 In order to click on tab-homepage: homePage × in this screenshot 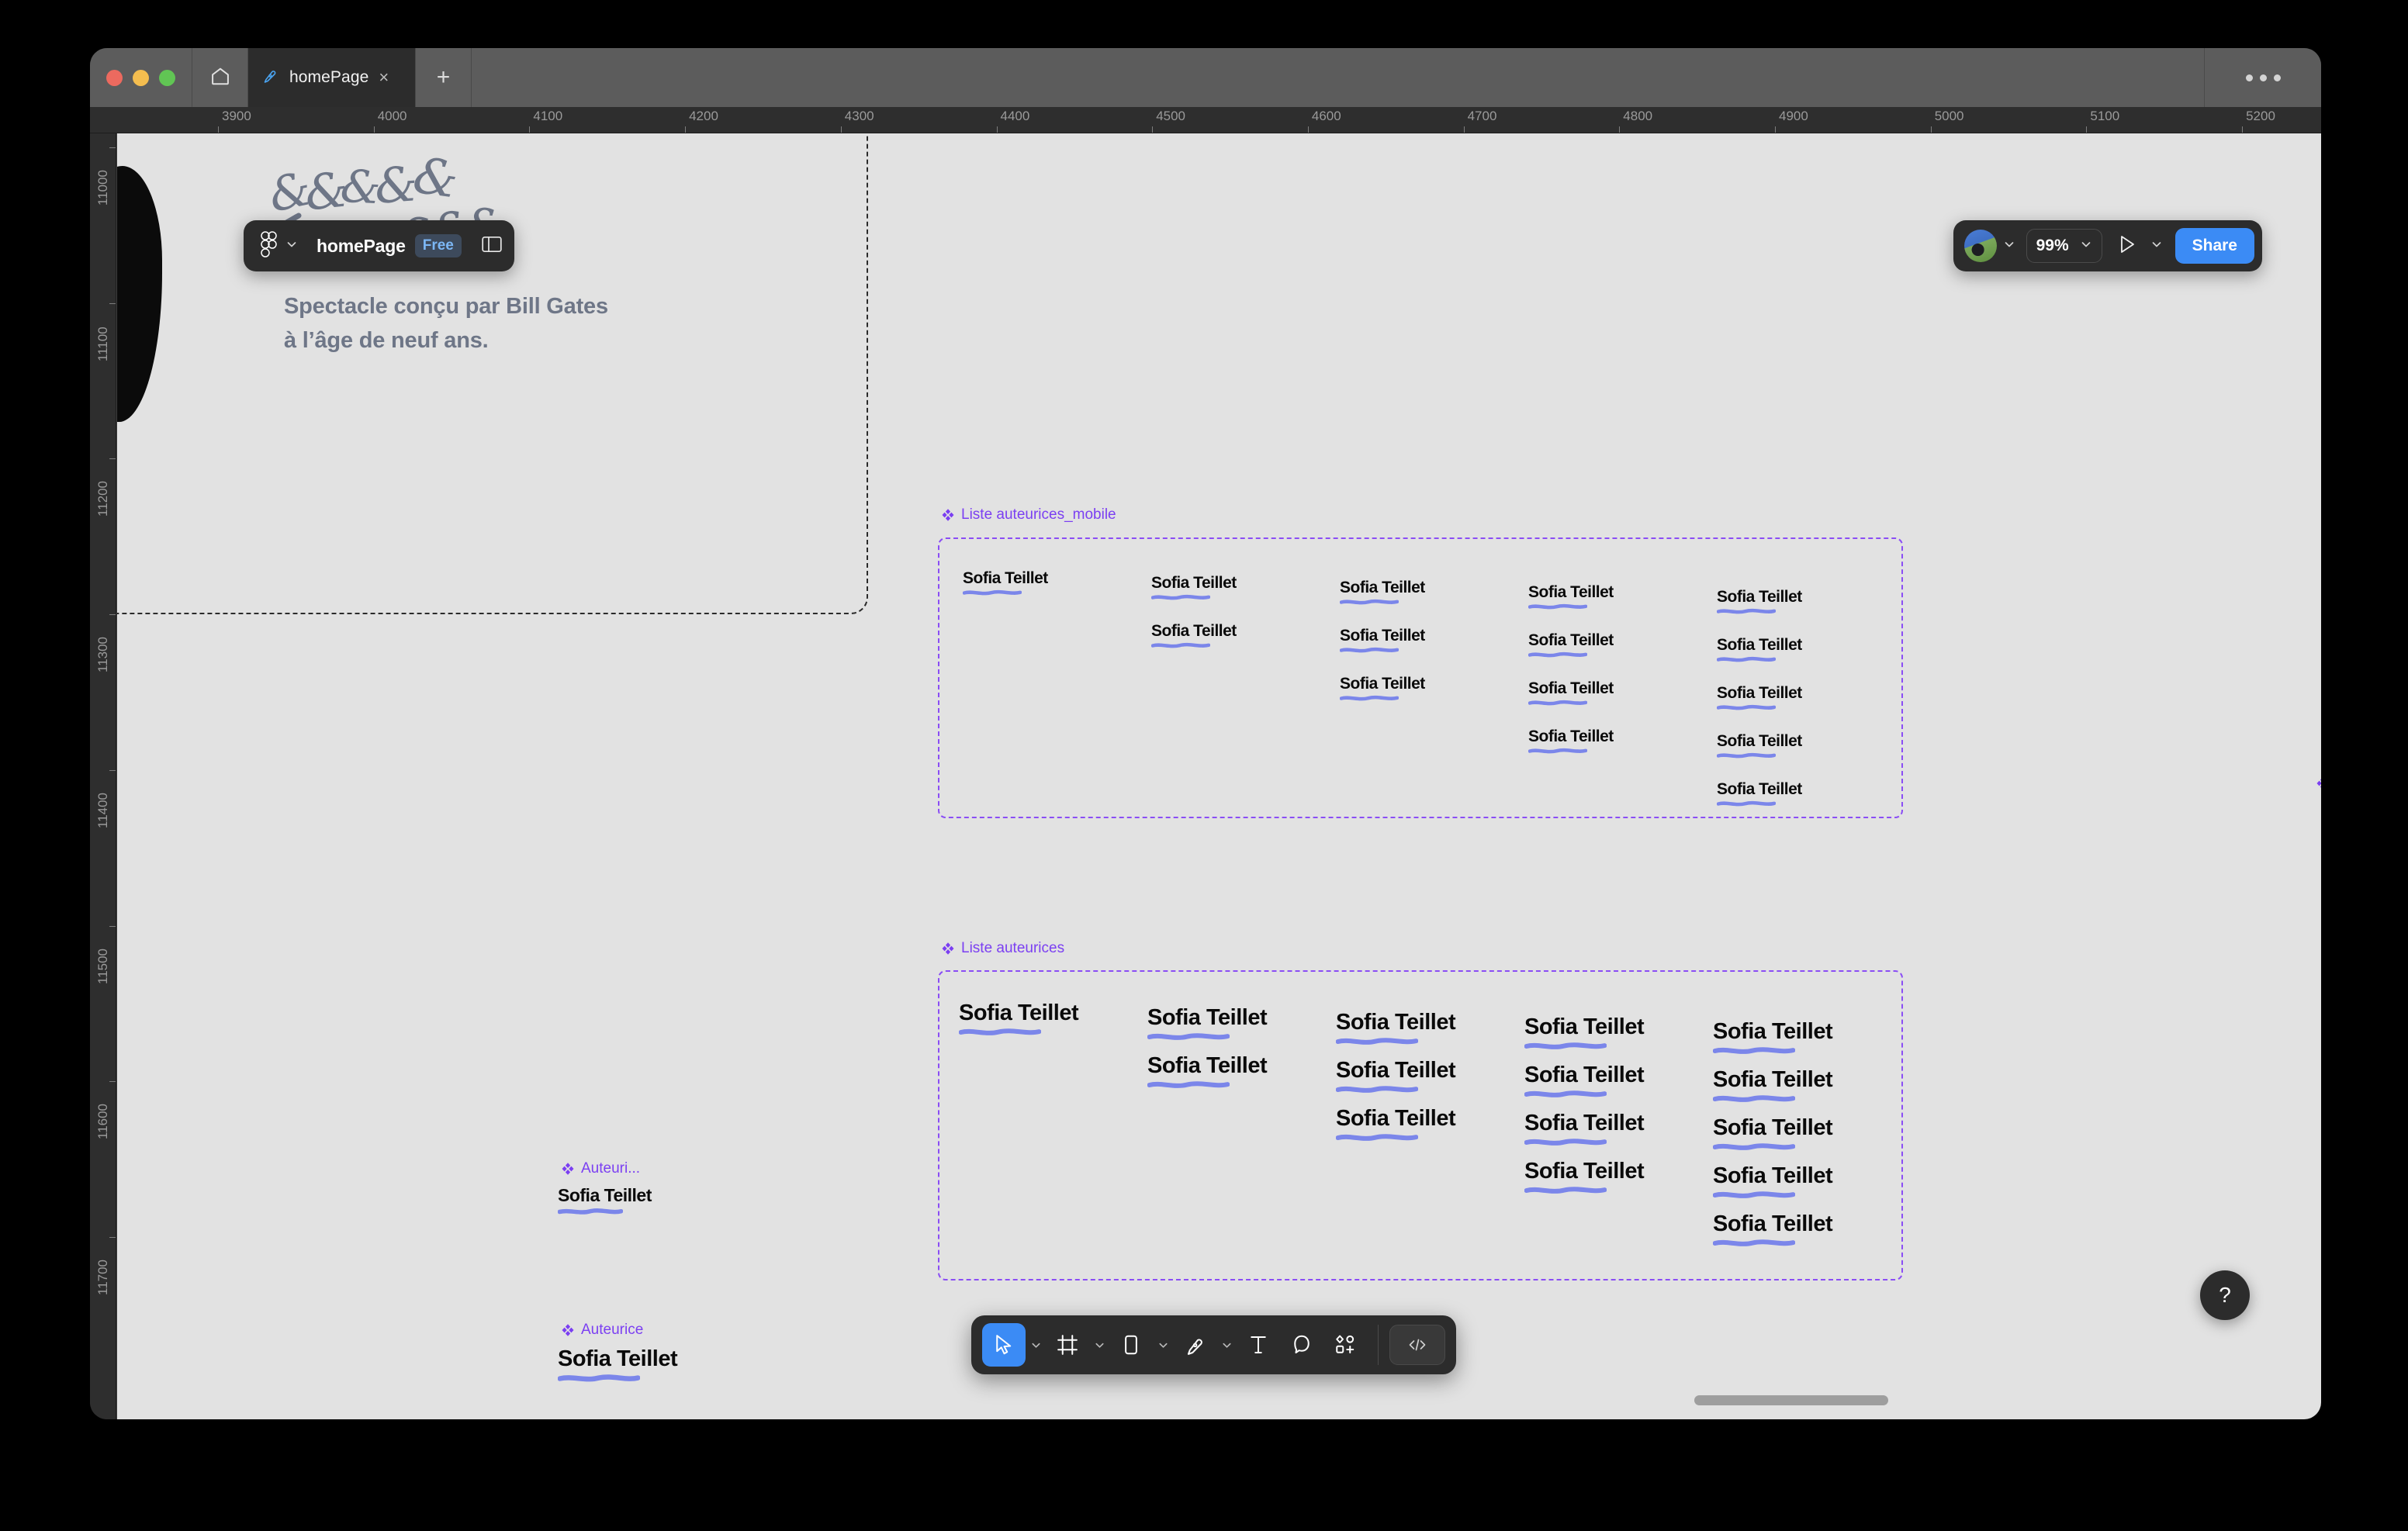, I will do `click(332, 77)`.